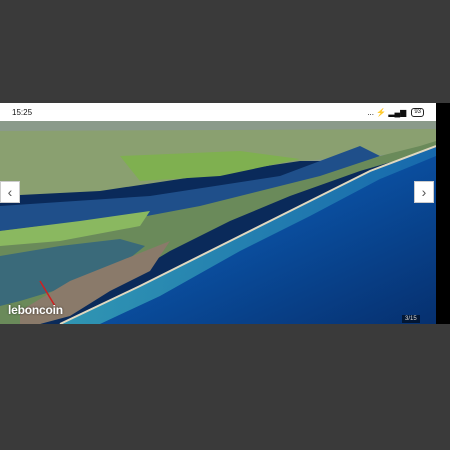 This screenshot has height=450, width=450. I want to click on signal-icons: ... ⚡ ▂▄▆, so click(387, 112).